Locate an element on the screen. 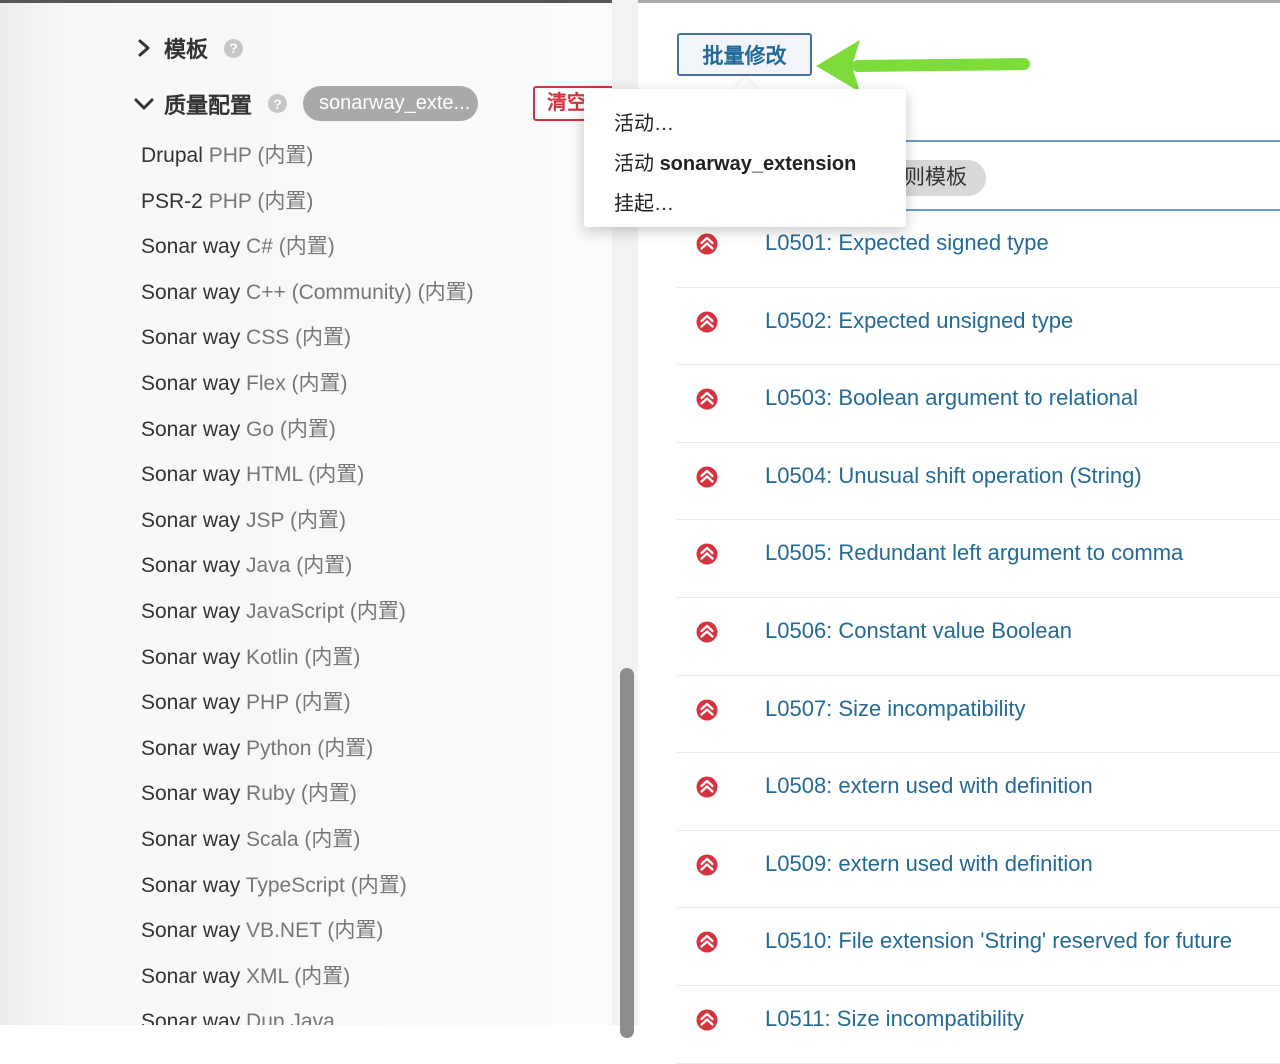  quality-profile-item: Sonar way Scala (内置) is located at coordinates (307, 845).